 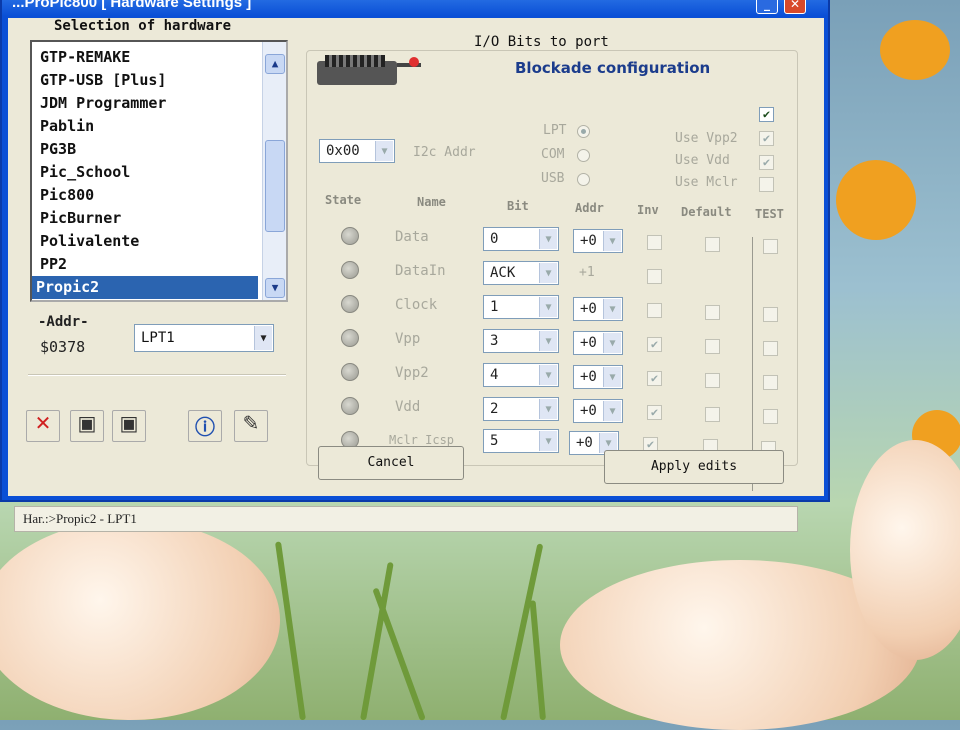 I want to click on list-item: GTP-REMAKE, so click(x=147, y=57).